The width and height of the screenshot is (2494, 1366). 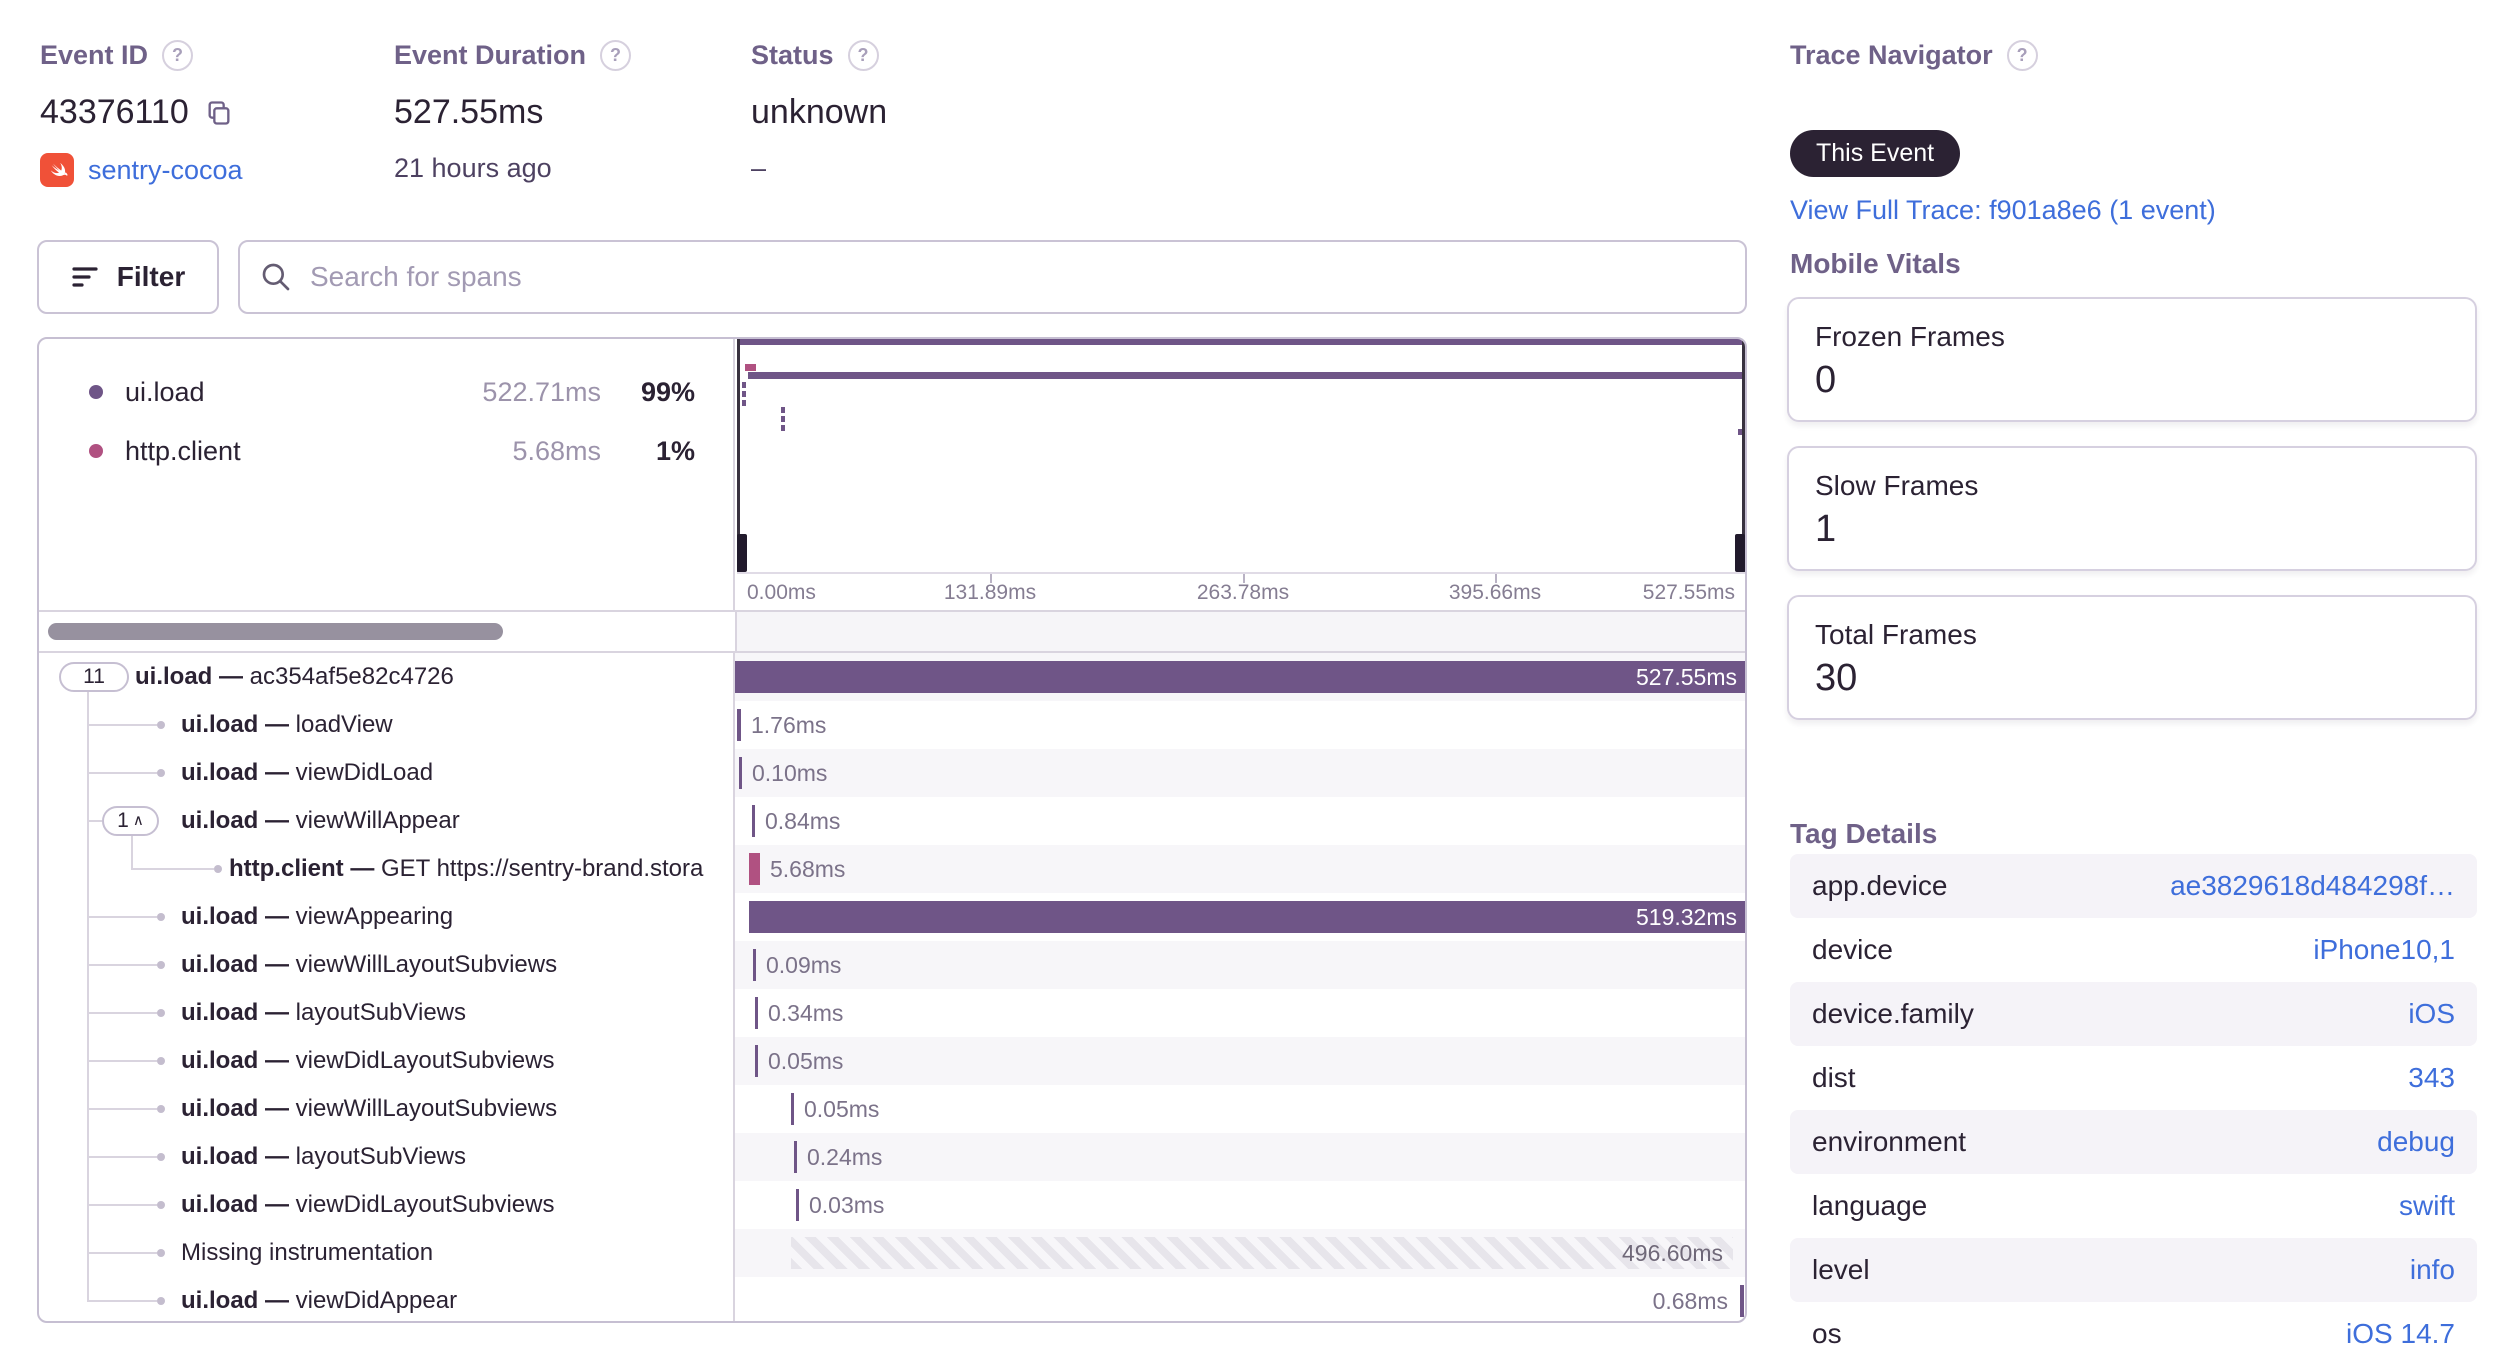 What do you see at coordinates (892, 725) in the screenshot?
I see `span-row: ui.load — loadView 1.76ms` at bounding box center [892, 725].